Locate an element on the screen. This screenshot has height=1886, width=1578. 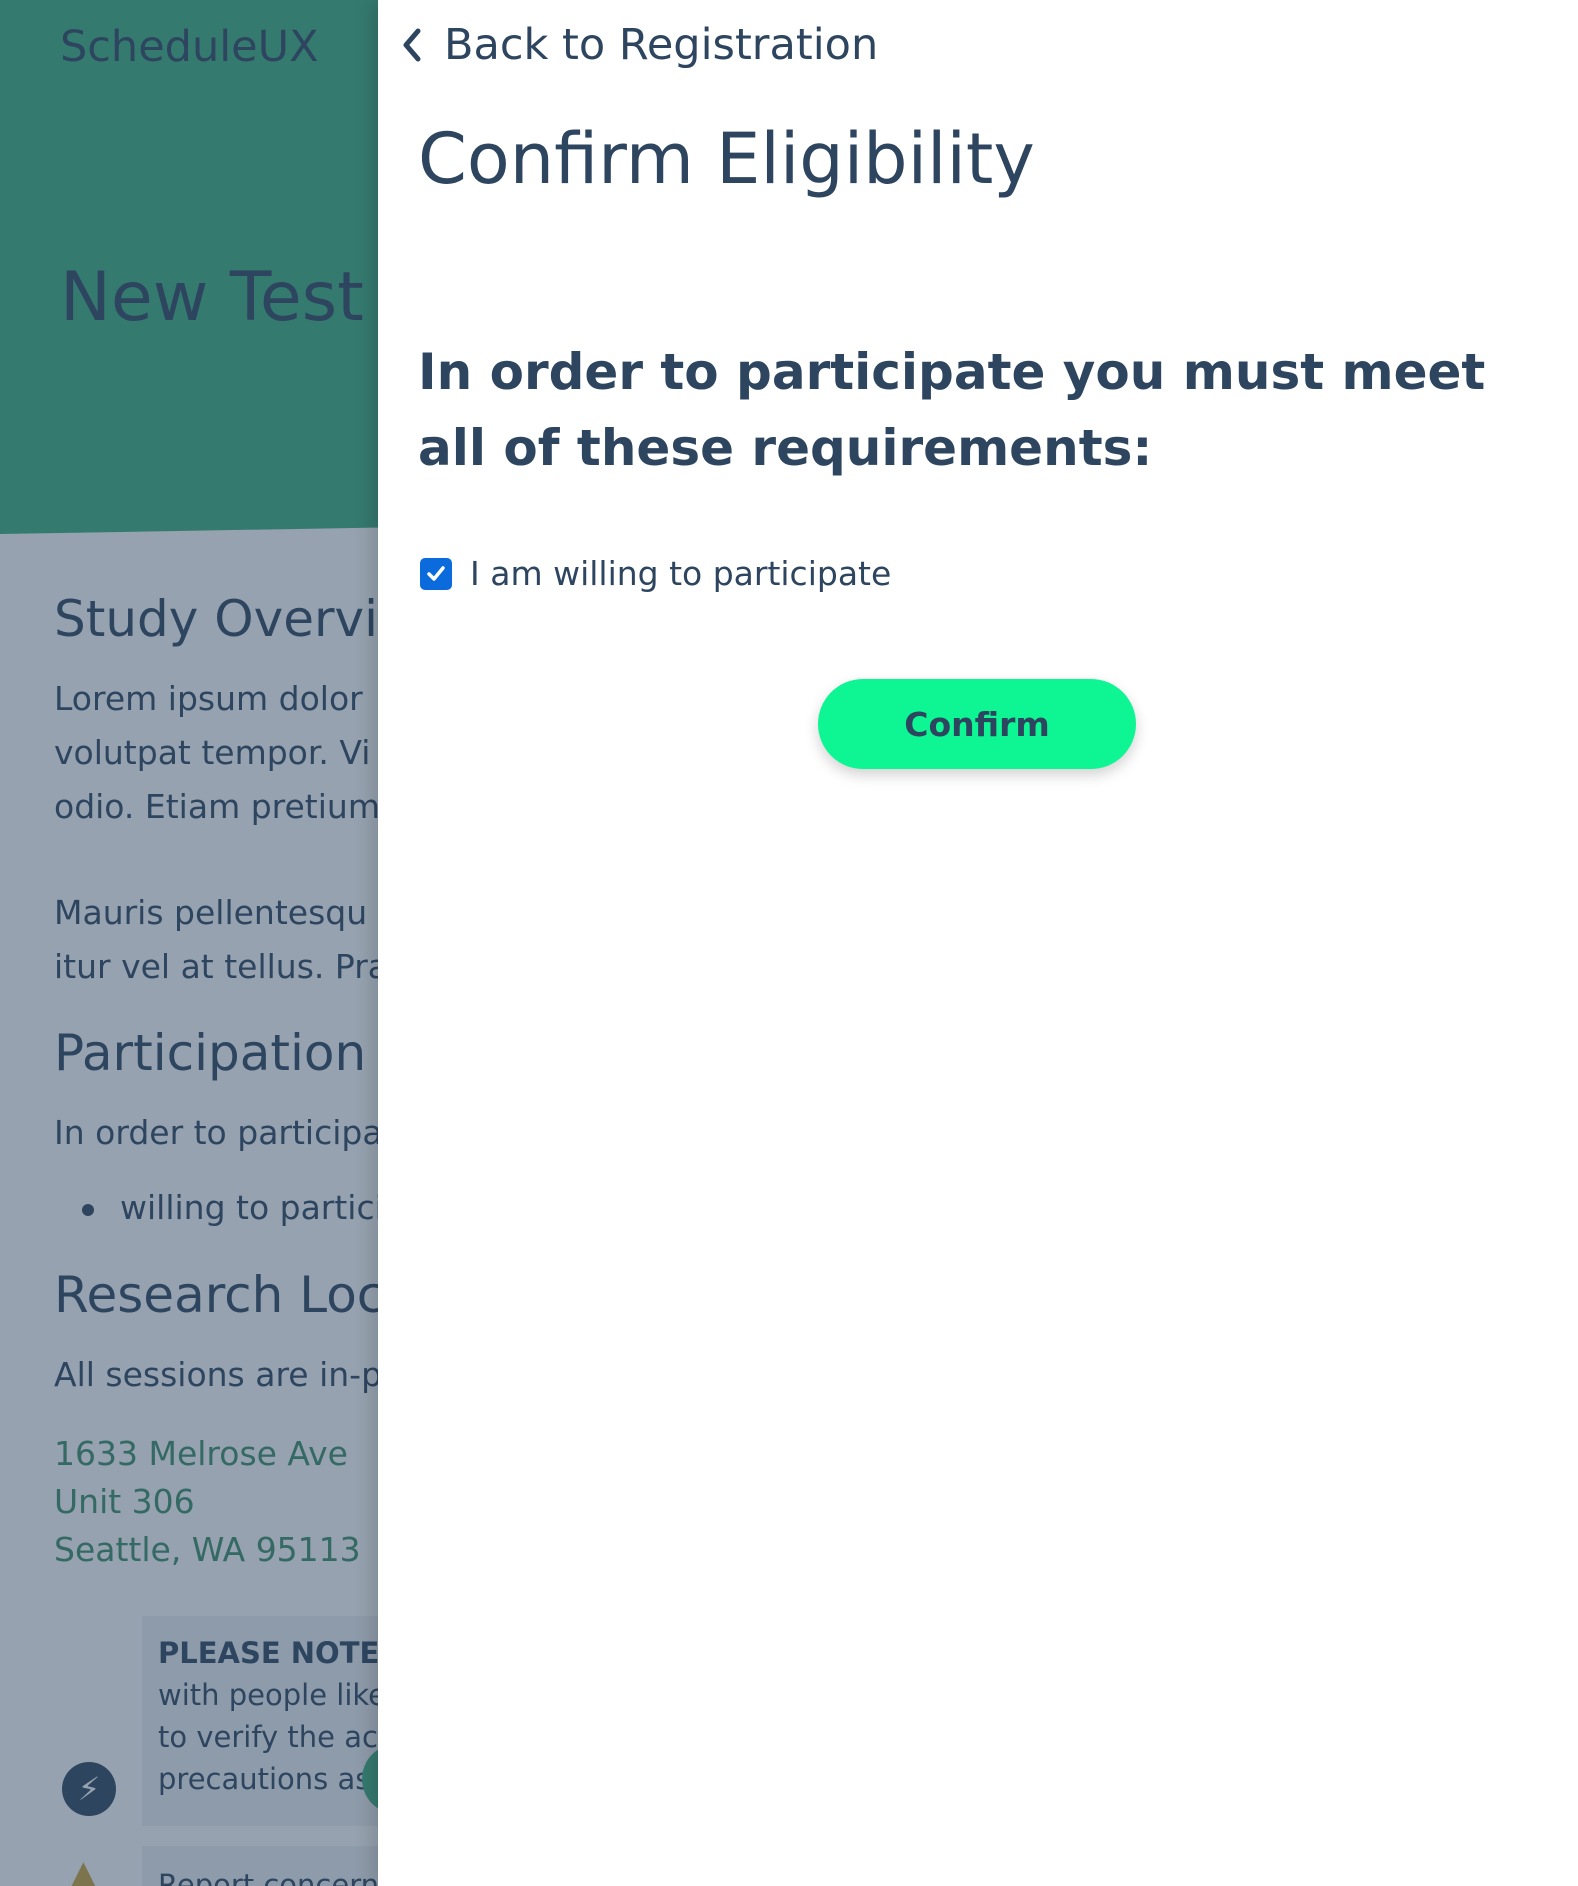
requirement-checkbox is located at coordinates (436, 573).